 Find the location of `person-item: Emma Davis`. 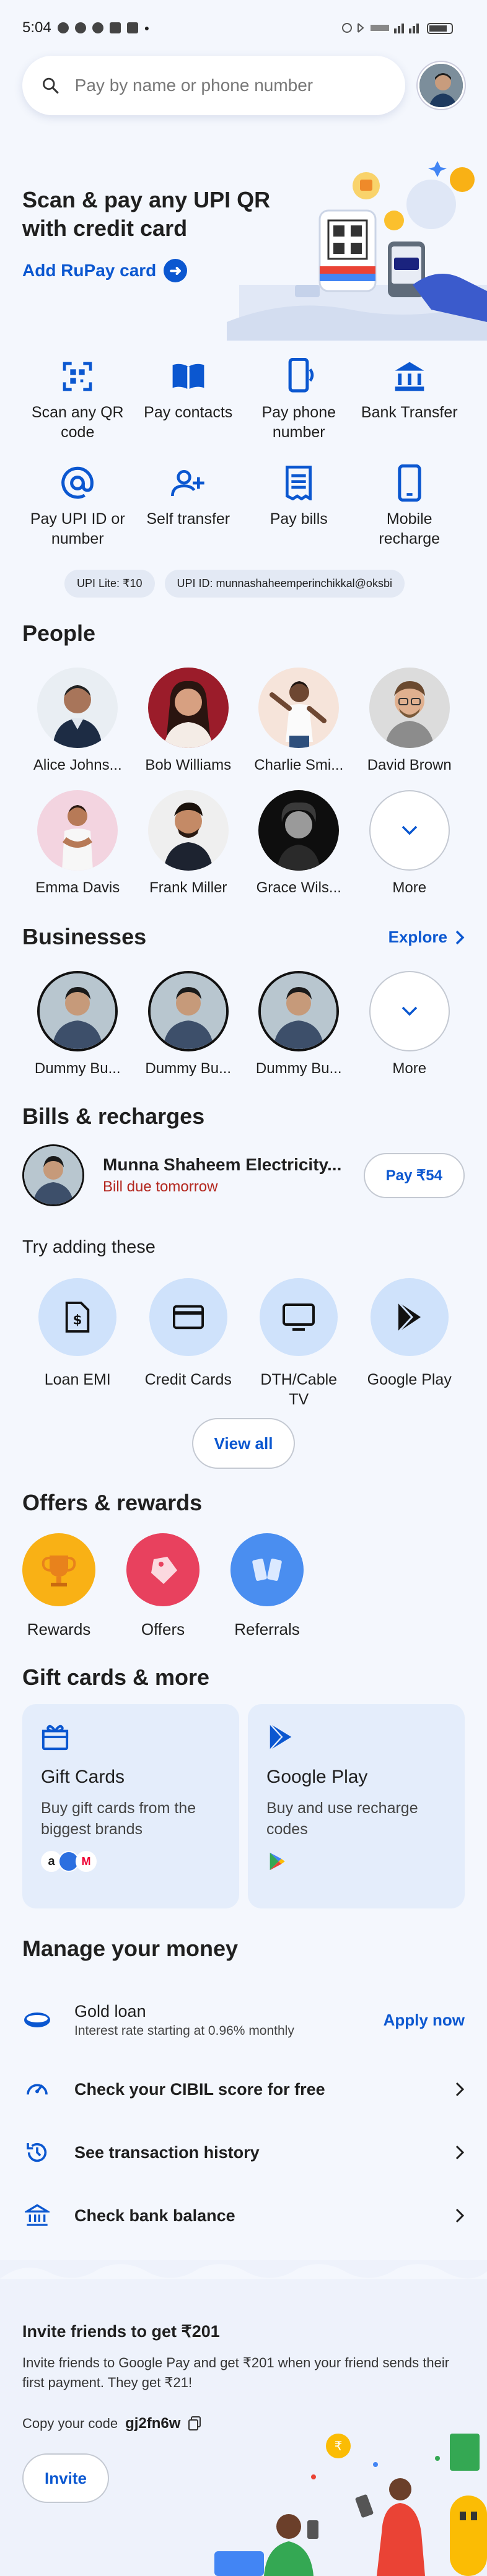

person-item: Emma Davis is located at coordinates (77, 843).